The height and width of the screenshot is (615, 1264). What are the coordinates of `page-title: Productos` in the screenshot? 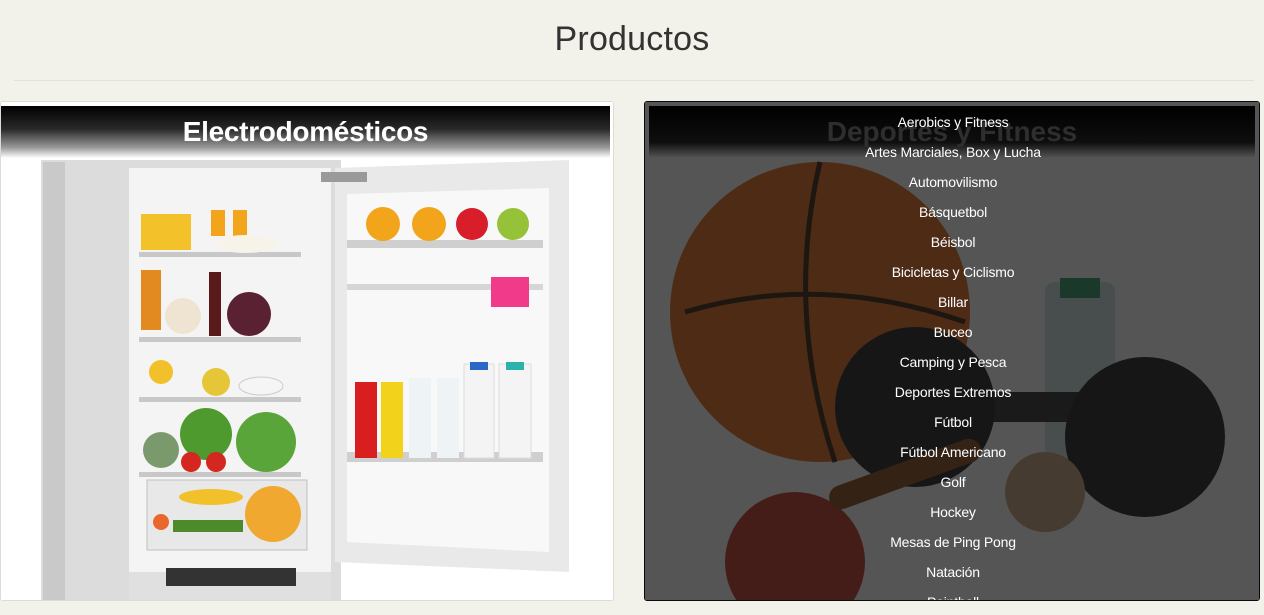 It's located at (632, 39).